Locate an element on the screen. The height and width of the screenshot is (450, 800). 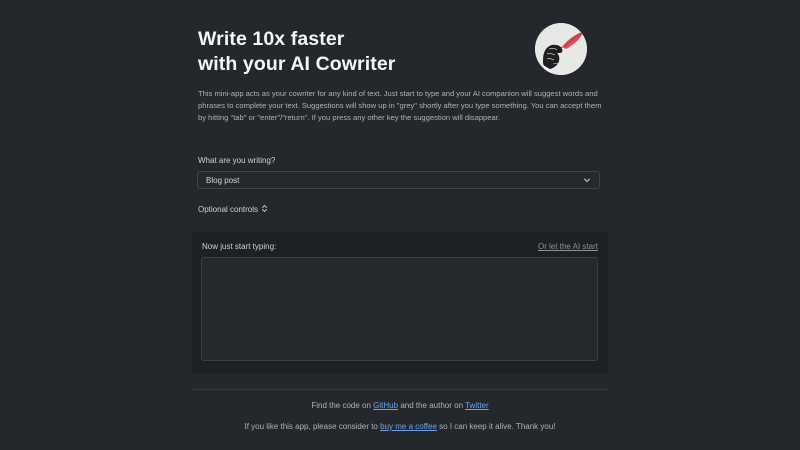
footer-divider is located at coordinates (400, 389).